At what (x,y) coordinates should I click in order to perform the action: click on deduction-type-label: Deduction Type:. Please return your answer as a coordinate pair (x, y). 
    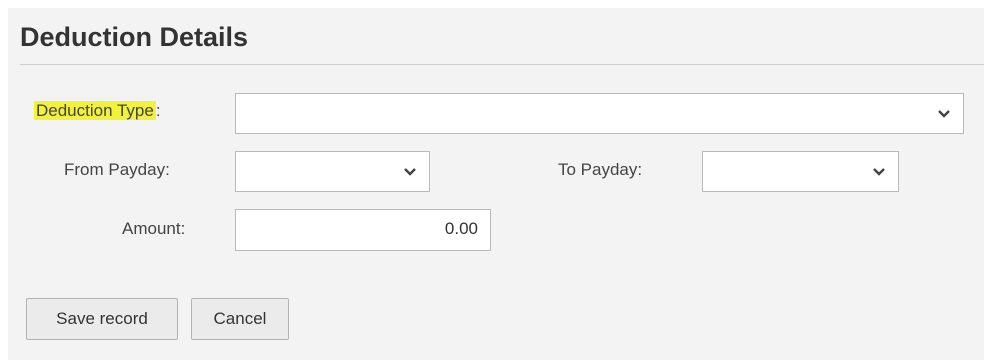
    Looking at the image, I should click on (97, 111).